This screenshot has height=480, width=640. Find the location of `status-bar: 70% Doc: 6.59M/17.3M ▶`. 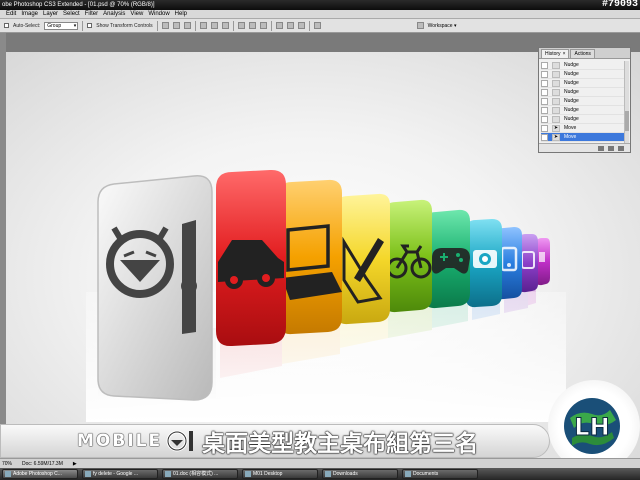

status-bar: 70% Doc: 6.59M/17.3M ▶ is located at coordinates (320, 463).